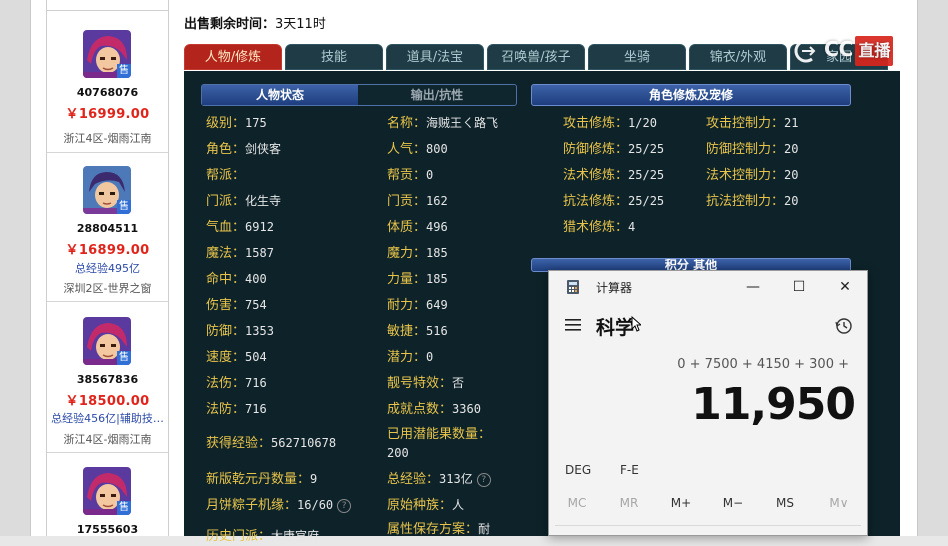 The height and width of the screenshot is (546, 948). I want to click on stat-row: 角色：剑侠客, so click(243, 149).